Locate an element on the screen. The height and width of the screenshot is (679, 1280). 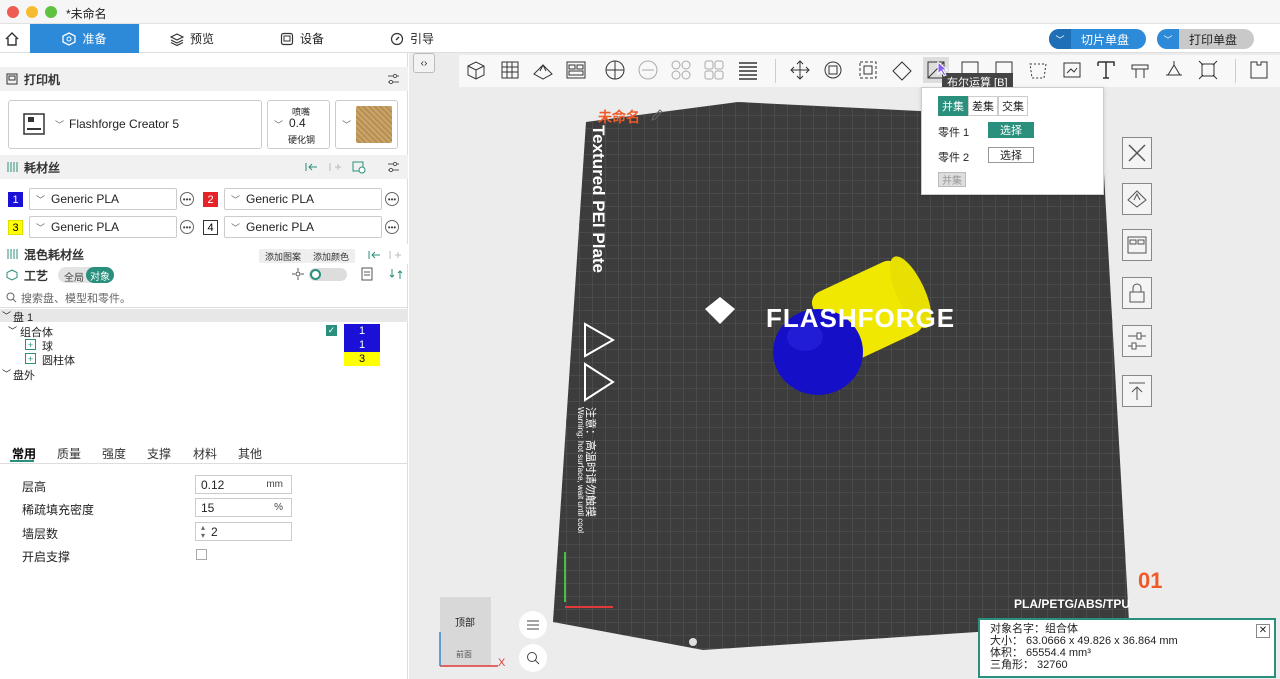
plate-settings-icon is located at coordinates (1137, 341).